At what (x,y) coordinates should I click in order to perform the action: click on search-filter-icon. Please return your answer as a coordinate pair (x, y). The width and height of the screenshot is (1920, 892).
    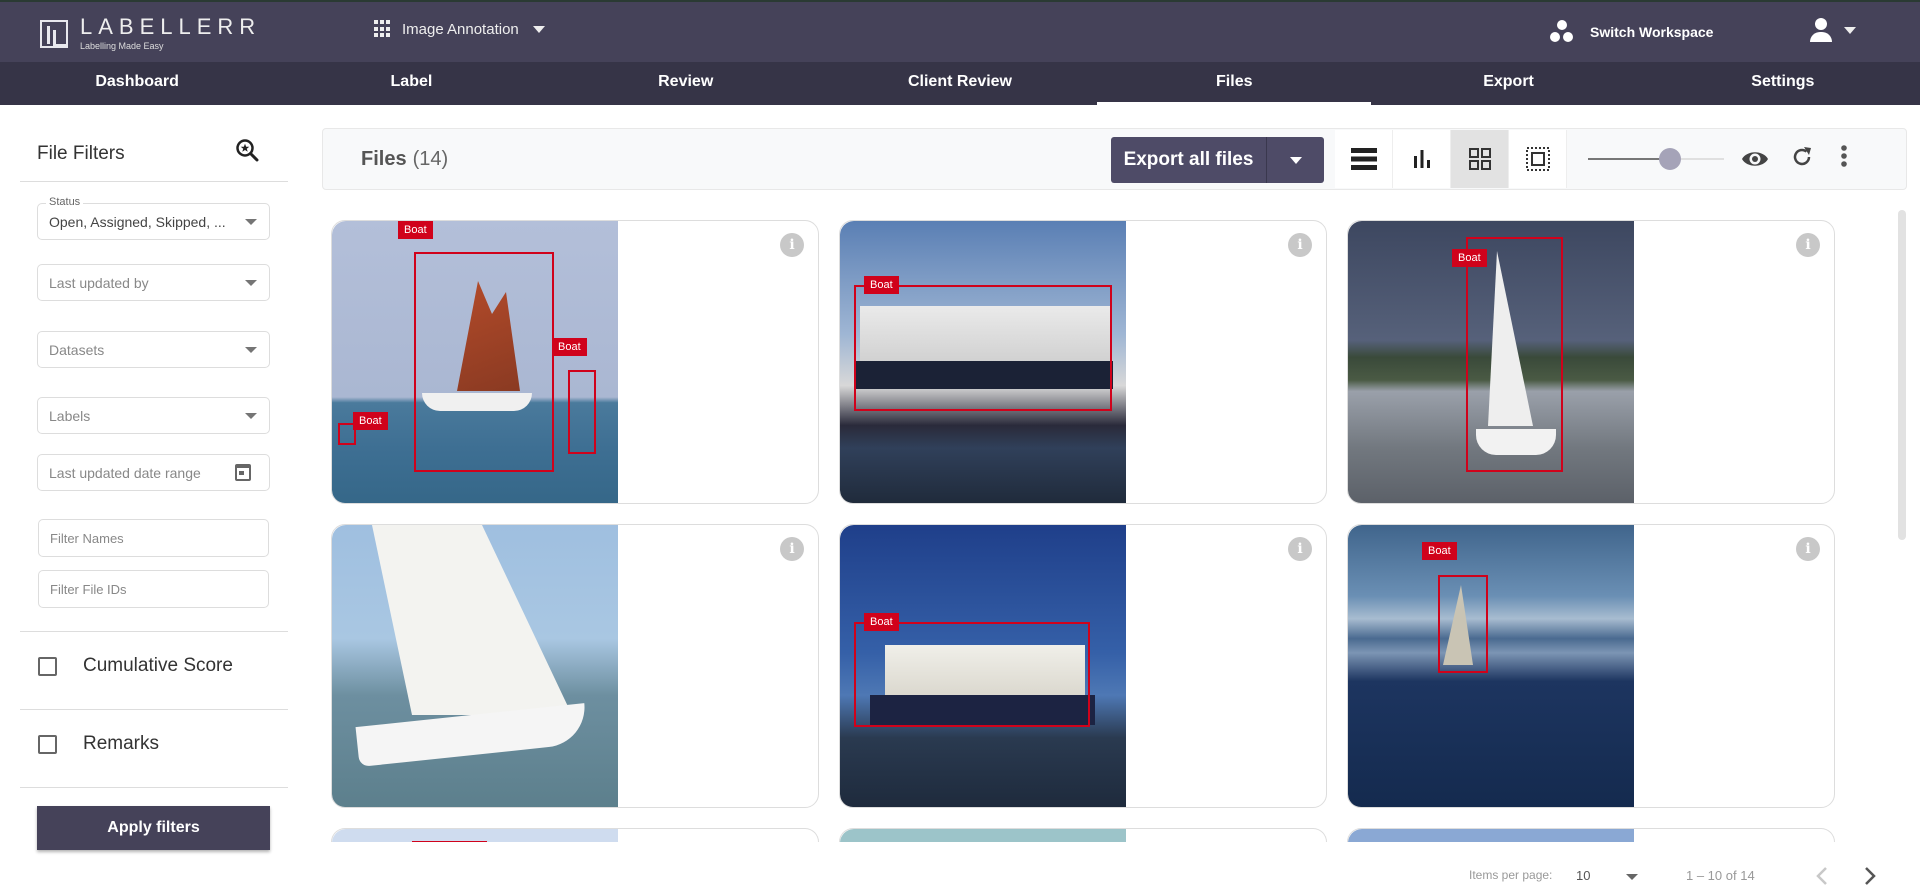
    Looking at the image, I should click on (248, 151).